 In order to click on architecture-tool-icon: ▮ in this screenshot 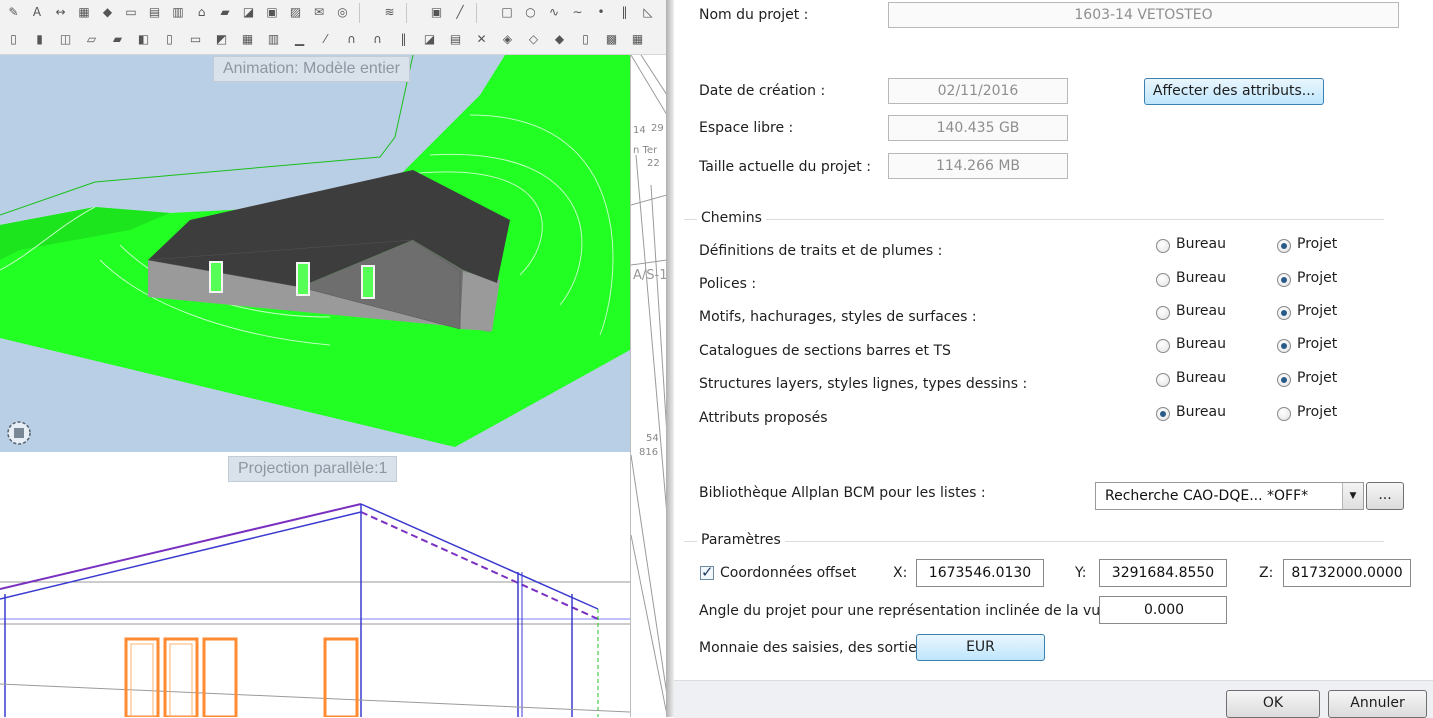, I will do `click(39, 39)`.